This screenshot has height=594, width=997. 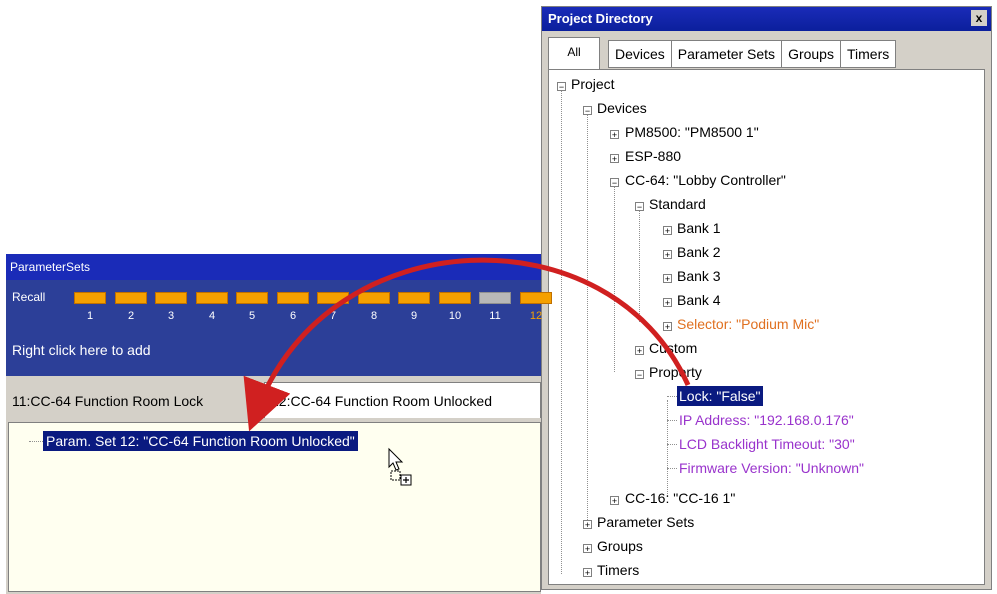 I want to click on drag-arrow, so click(x=467, y=344).